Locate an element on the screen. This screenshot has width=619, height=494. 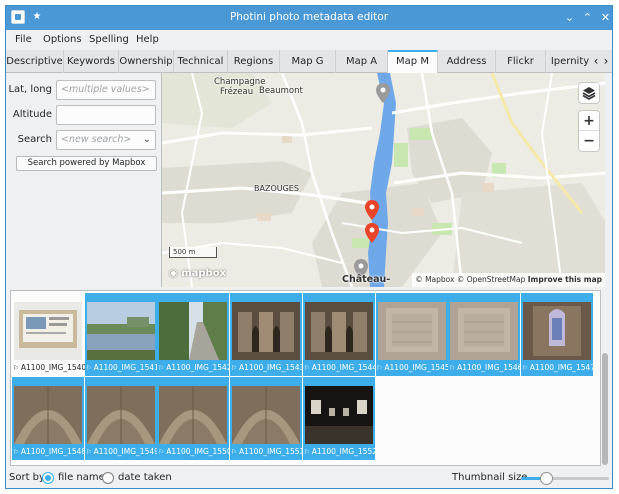
zoom-out-button: − is located at coordinates (589, 141).